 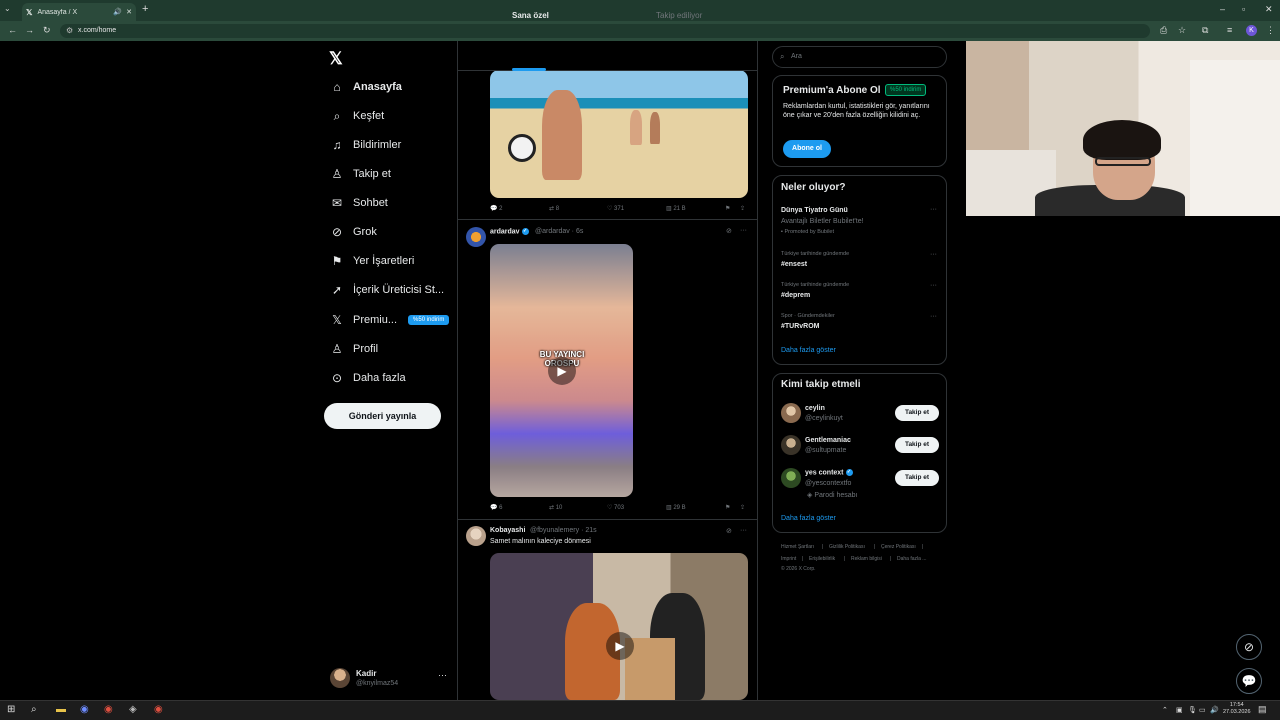 I want to click on site-info-icon: ⚙, so click(x=69, y=30).